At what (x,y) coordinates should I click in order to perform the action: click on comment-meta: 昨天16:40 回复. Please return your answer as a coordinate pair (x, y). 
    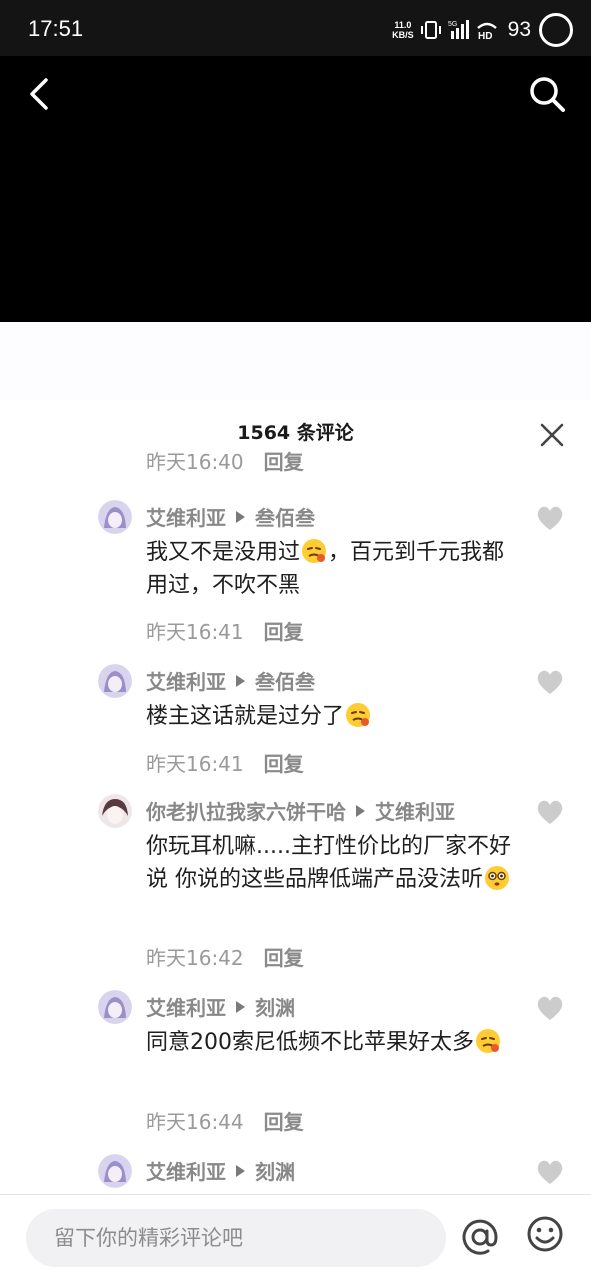
    Looking at the image, I should click on (225, 461).